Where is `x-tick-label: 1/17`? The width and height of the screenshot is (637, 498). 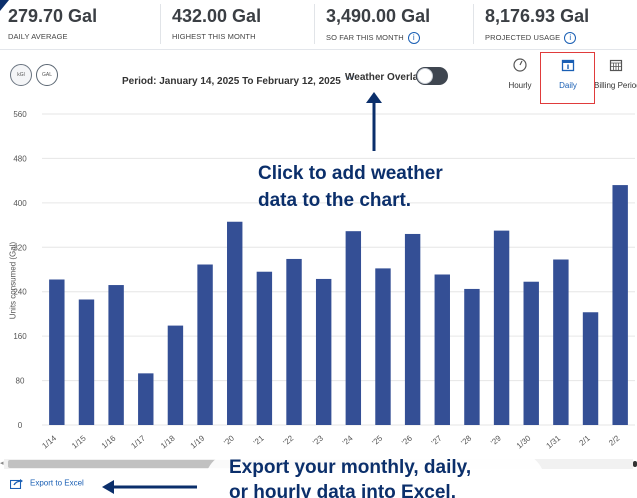
x-tick-label: 1/17 is located at coordinates (138, 441).